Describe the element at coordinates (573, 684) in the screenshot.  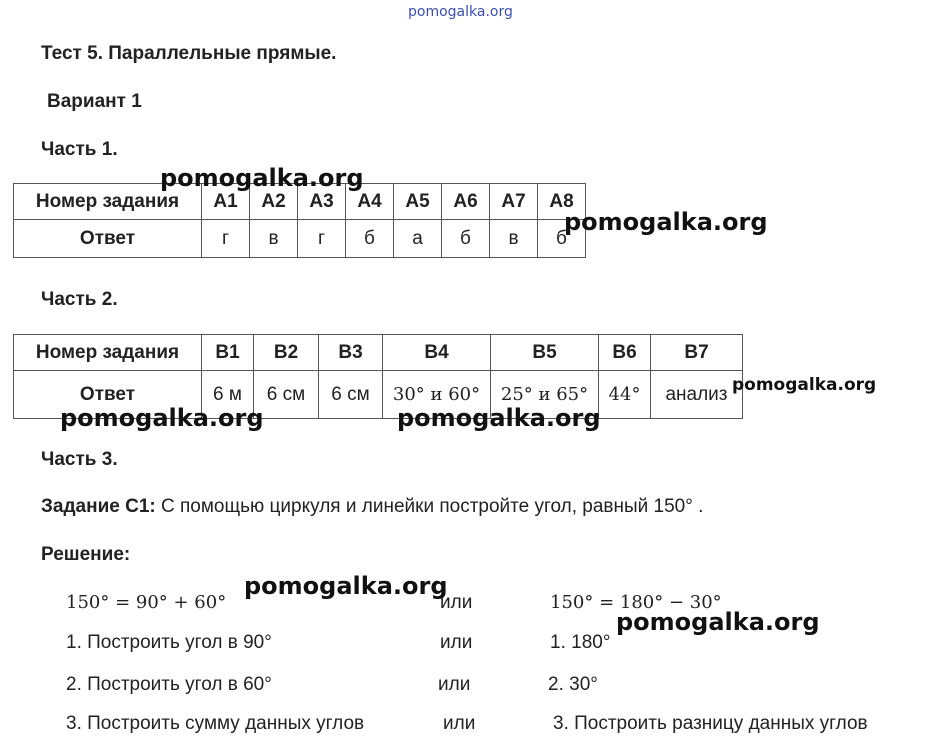
I see `solution-right-line: 2. 30°` at that location.